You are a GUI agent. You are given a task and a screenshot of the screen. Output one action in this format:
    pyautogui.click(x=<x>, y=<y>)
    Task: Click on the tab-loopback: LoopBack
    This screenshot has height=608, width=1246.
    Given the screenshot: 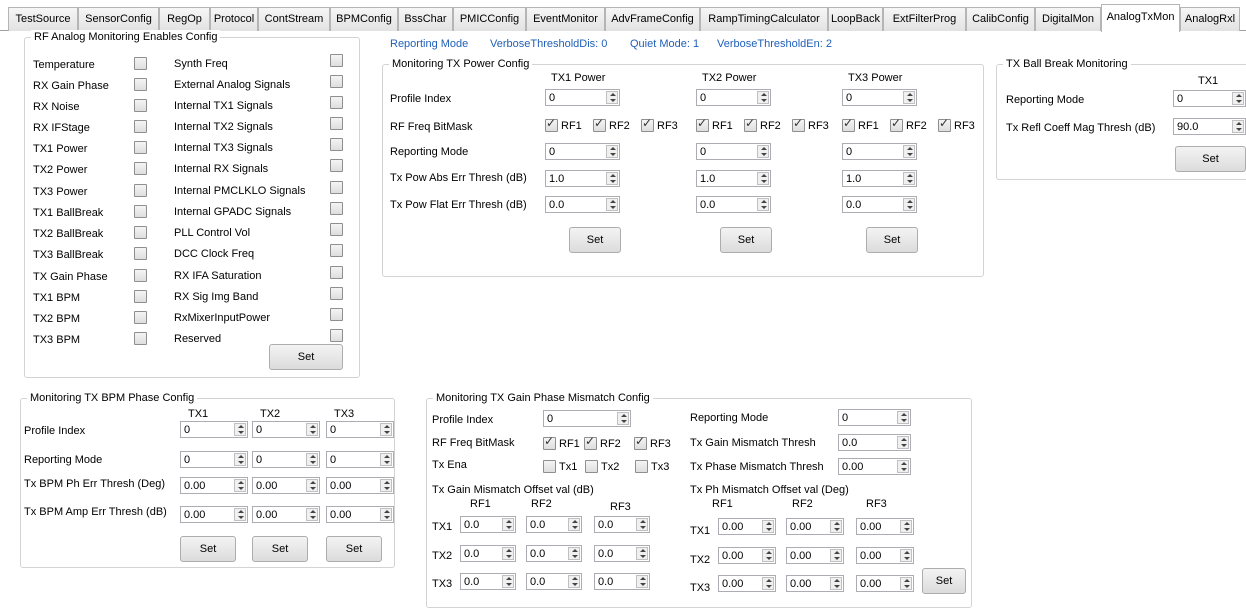 What is the action you would take?
    pyautogui.click(x=855, y=19)
    